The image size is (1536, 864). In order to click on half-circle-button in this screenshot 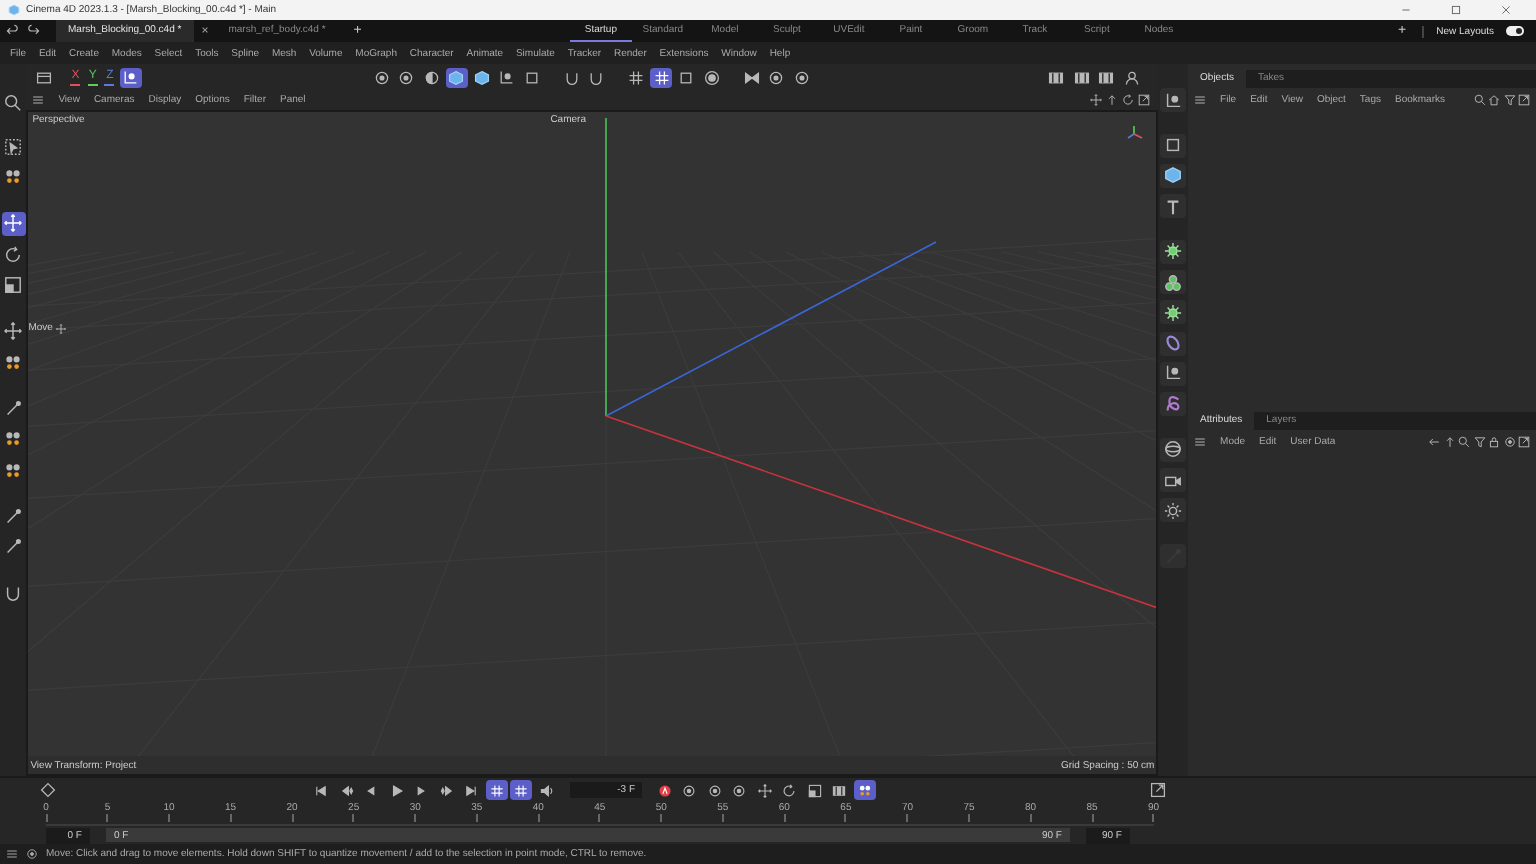, I will do `click(431, 77)`.